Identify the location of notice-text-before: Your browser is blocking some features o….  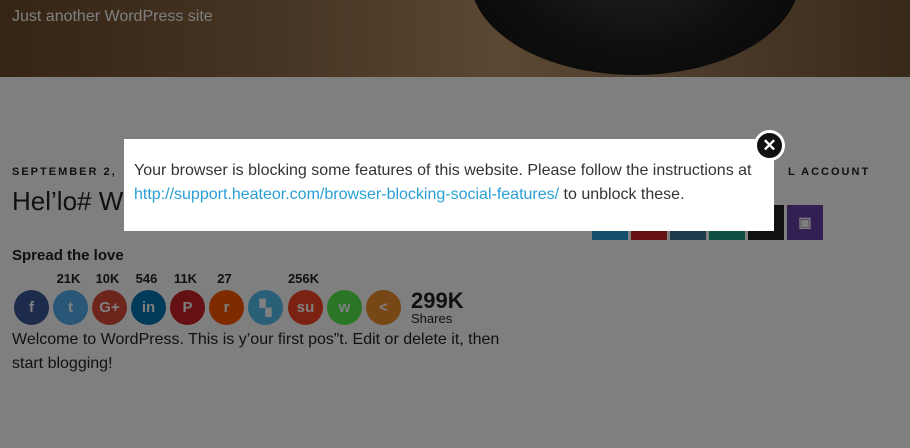
(443, 170).